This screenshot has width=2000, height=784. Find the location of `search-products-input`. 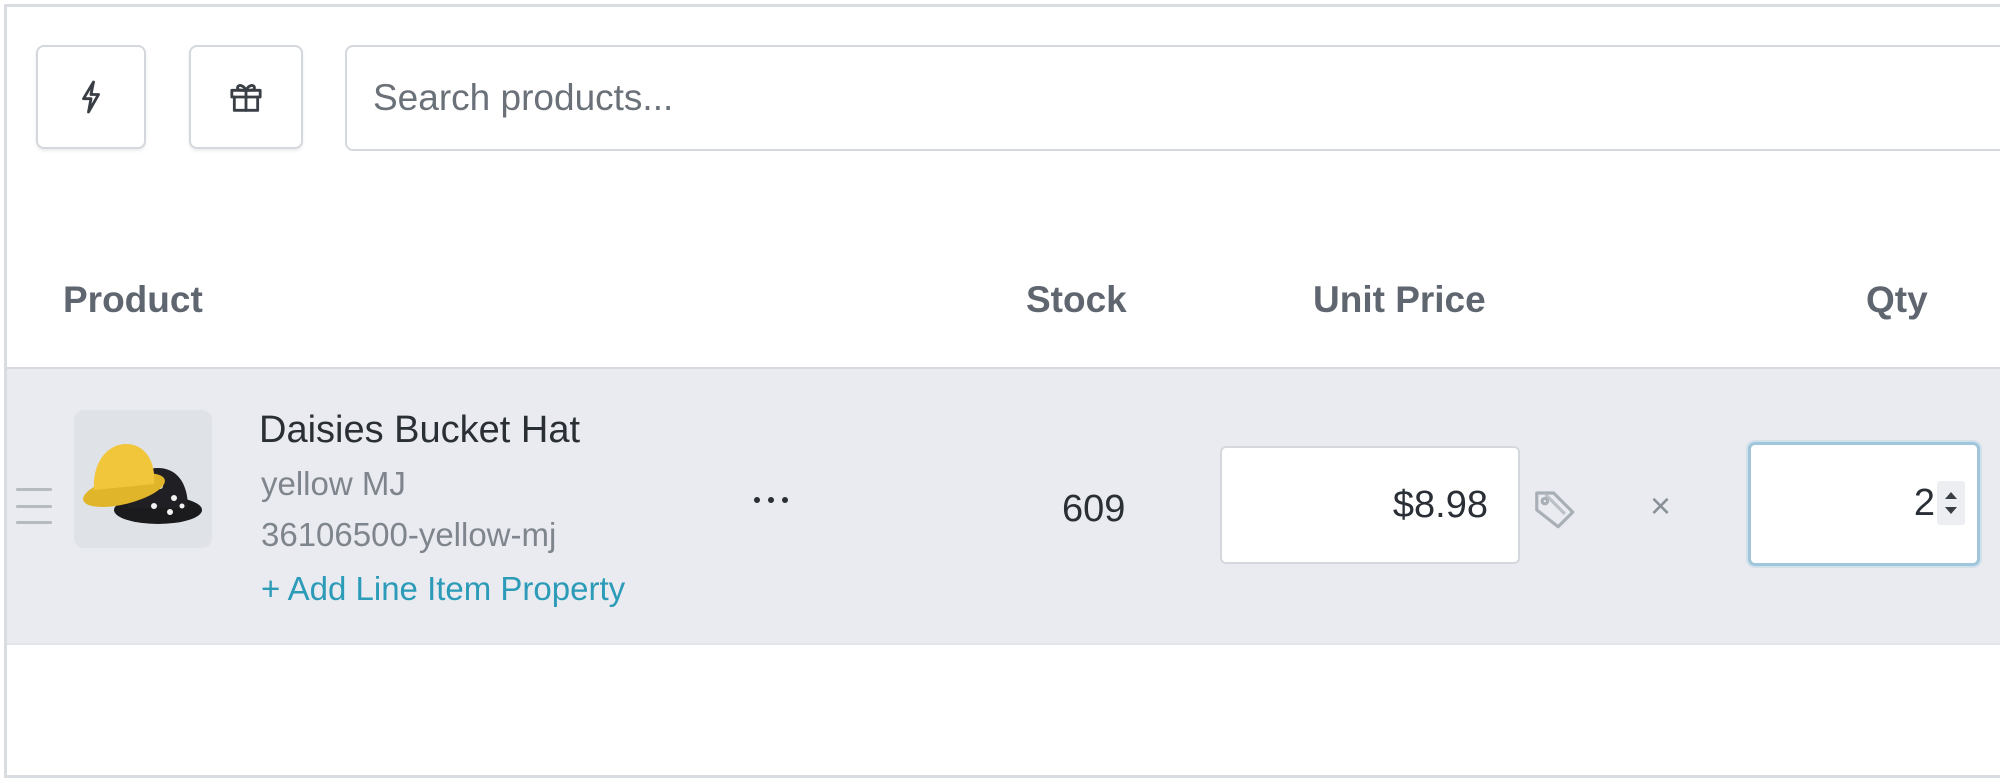

search-products-input is located at coordinates (1172, 98).